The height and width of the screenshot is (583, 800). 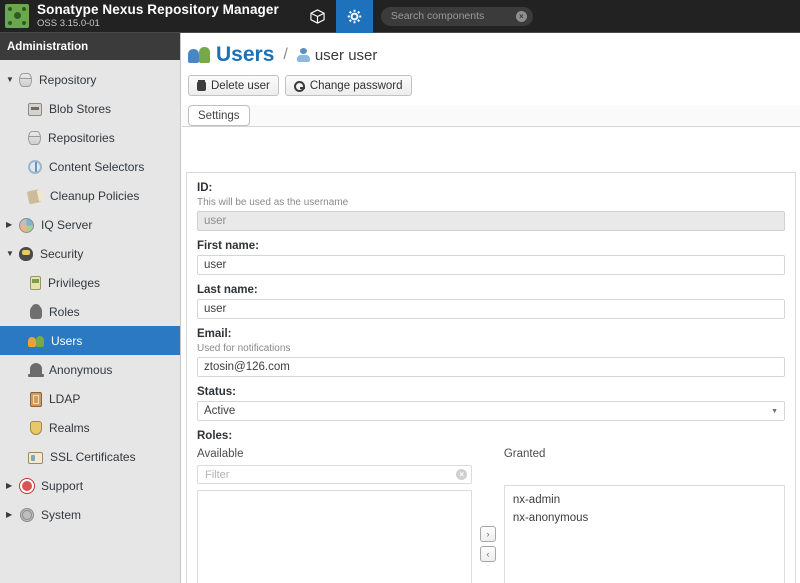 I want to click on browse-cube-icon, so click(x=317, y=16).